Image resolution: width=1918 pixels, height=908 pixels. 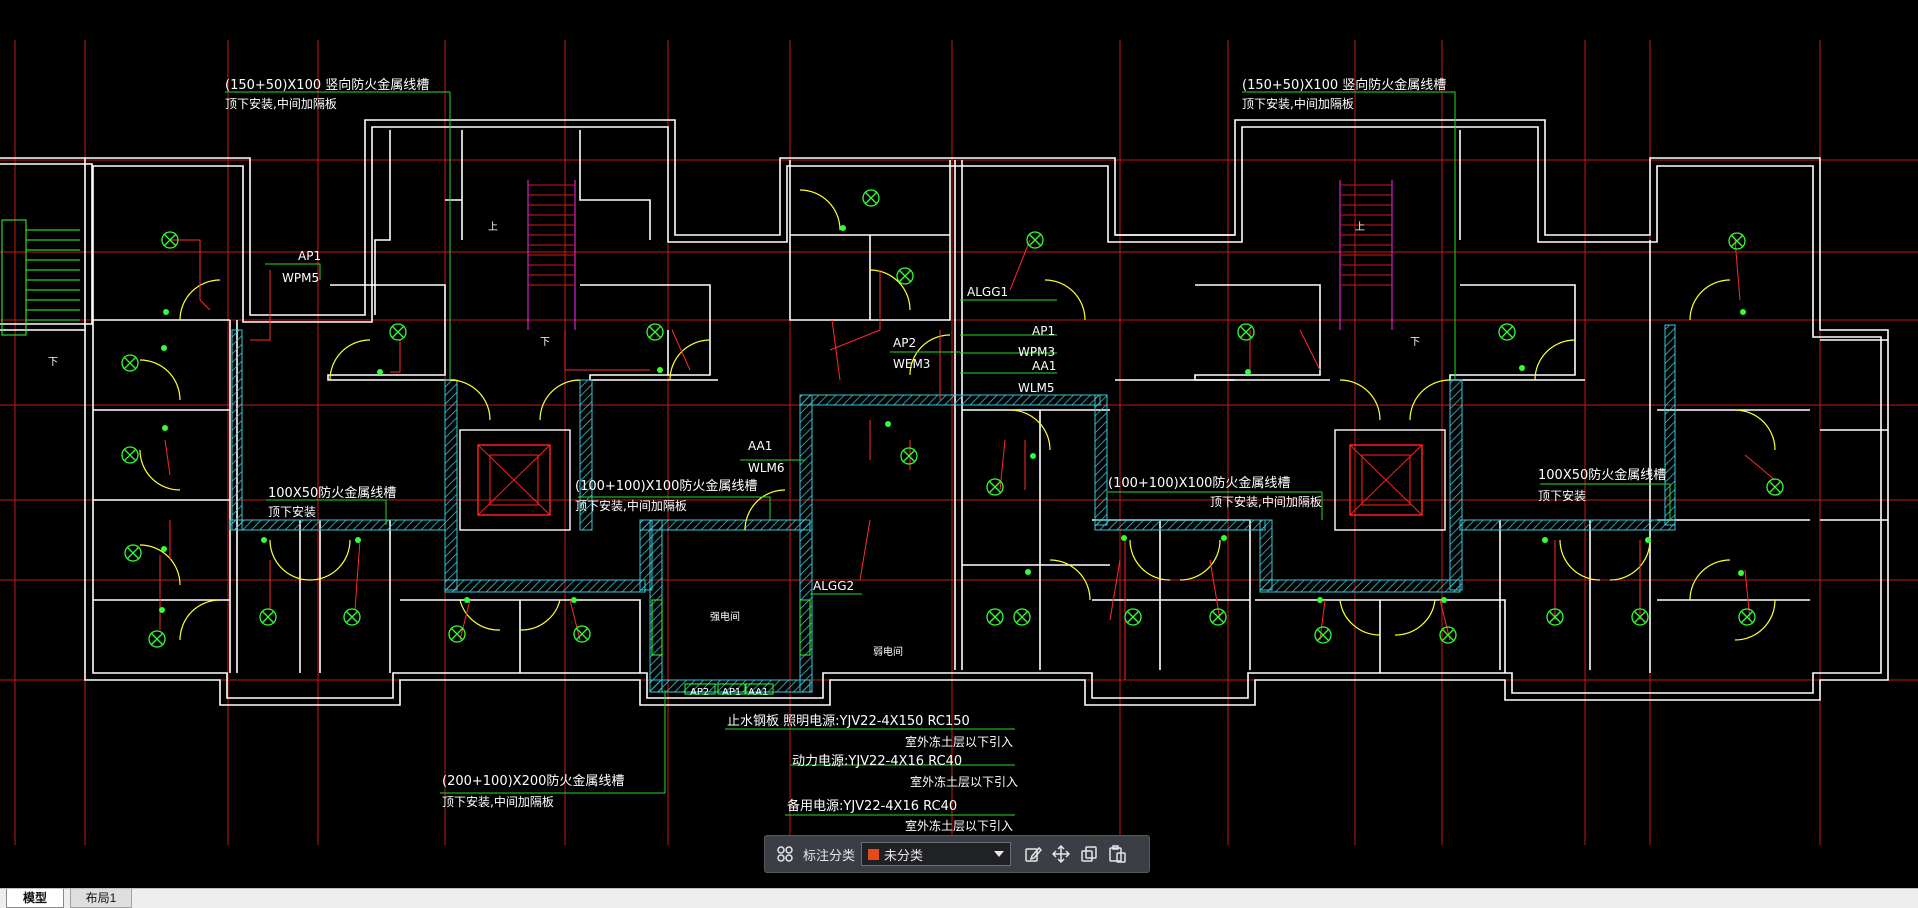 What do you see at coordinates (1199, 483) in the screenshot?
I see `tray-label-mid-right: (100+100)X100防火金属线槽` at bounding box center [1199, 483].